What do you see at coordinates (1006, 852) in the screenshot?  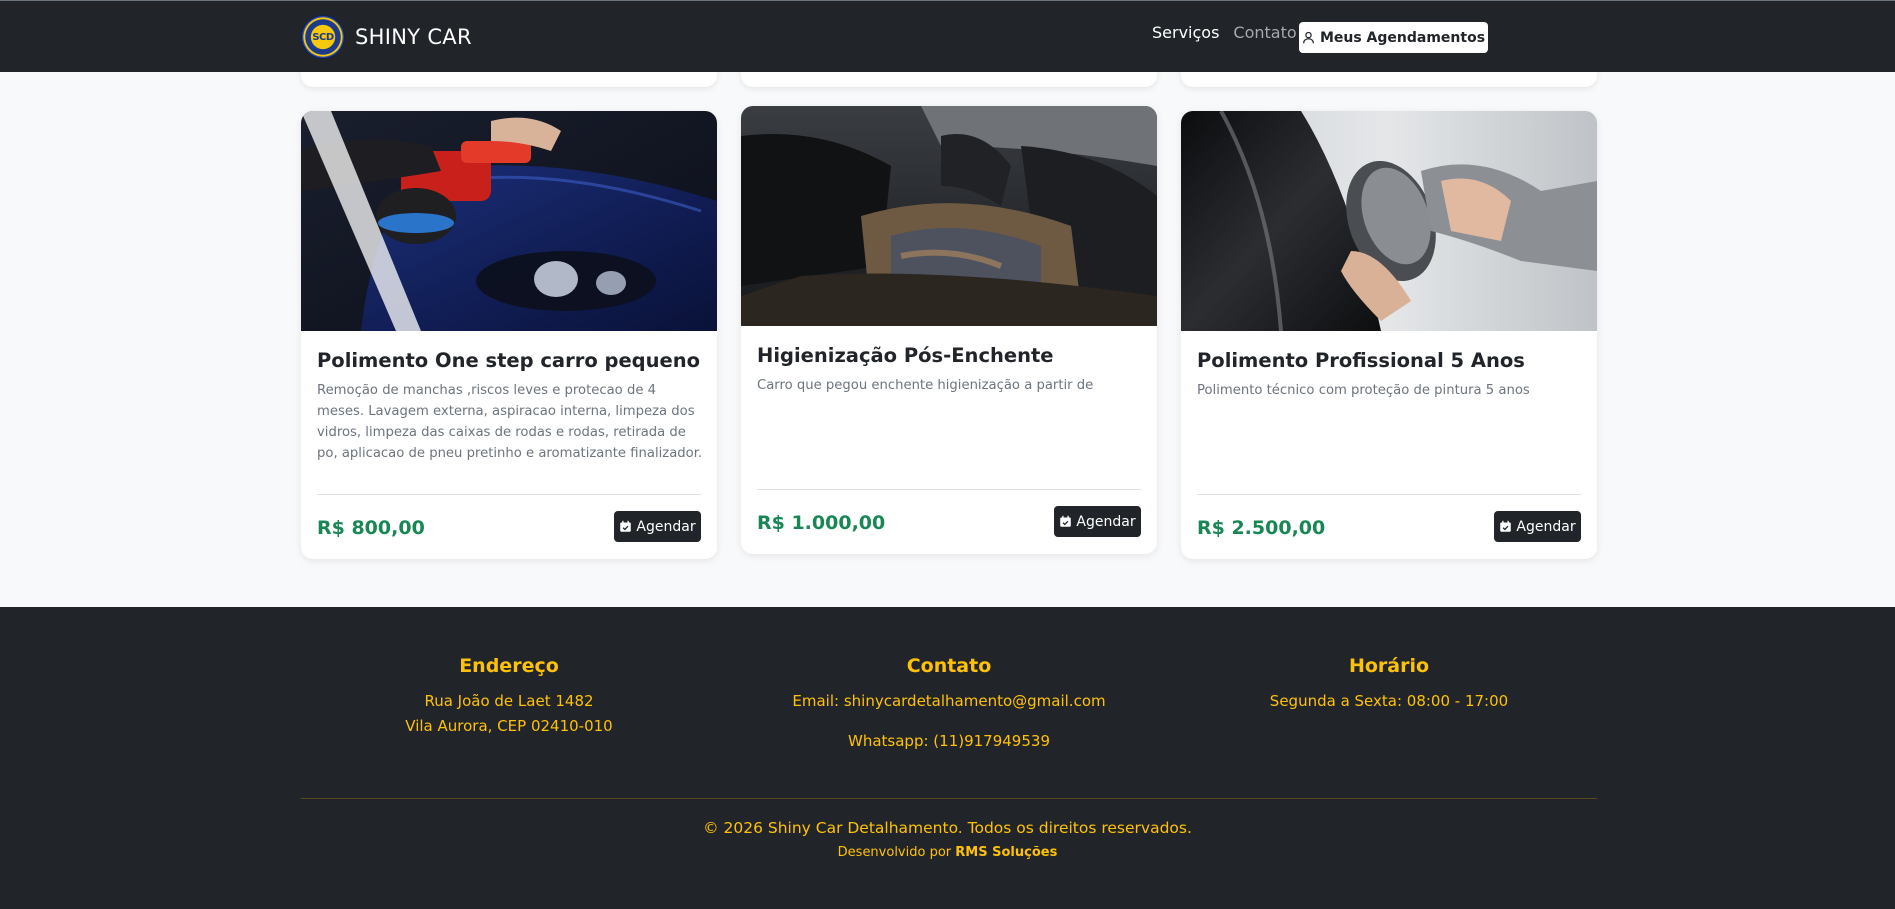 I see `footer-developer-link: RMS Soluções` at bounding box center [1006, 852].